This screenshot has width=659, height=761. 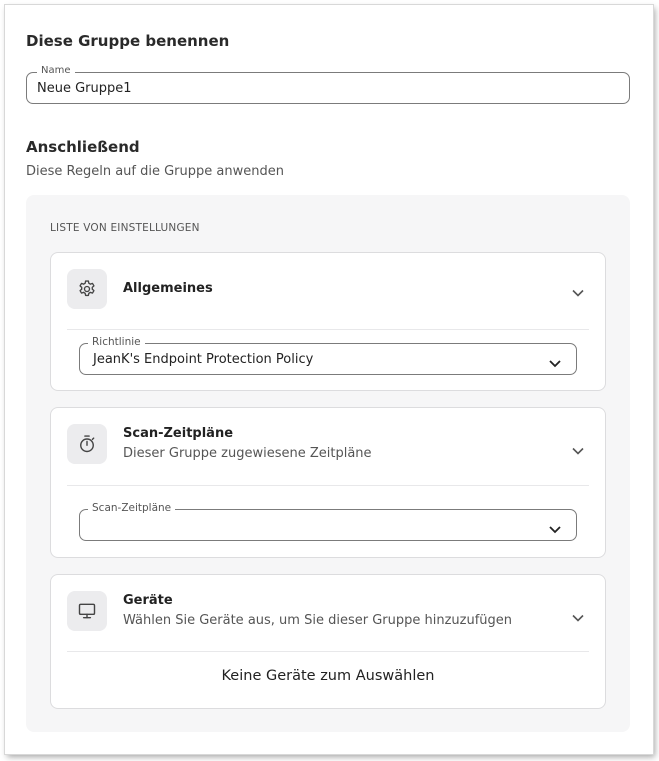 I want to click on general-expand-chevron-icon, so click(x=578, y=292).